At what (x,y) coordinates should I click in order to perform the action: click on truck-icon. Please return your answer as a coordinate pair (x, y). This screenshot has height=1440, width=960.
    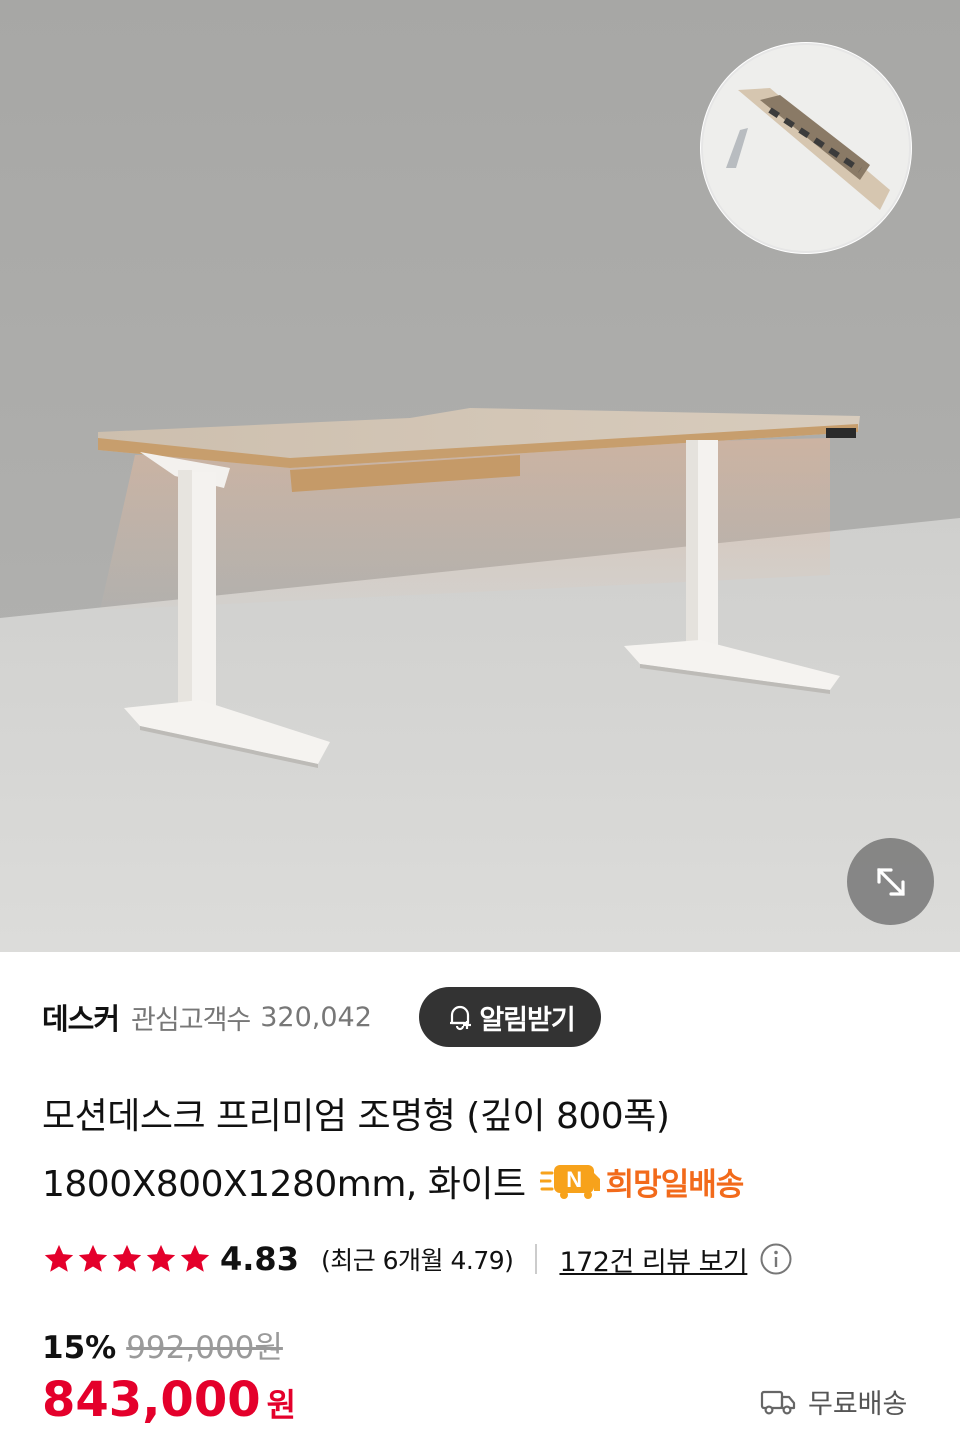
    Looking at the image, I should click on (778, 1402).